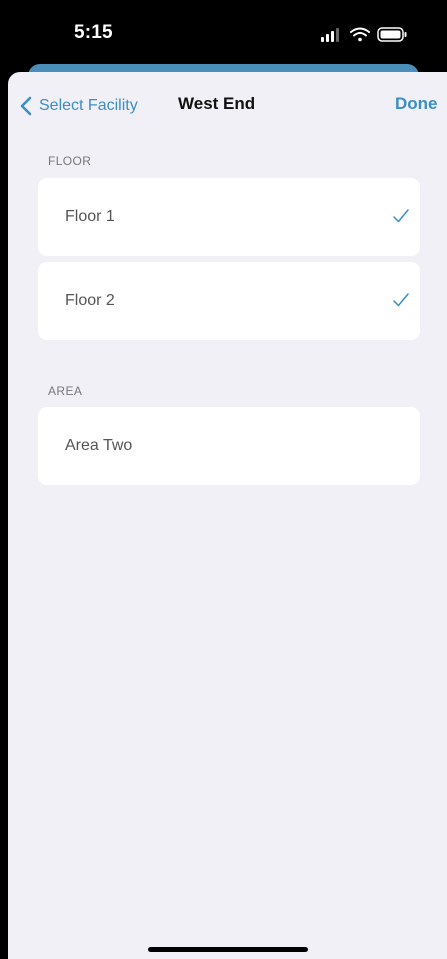 The image size is (447, 959). What do you see at coordinates (99, 445) in the screenshot?
I see `list-item-label: Area Two` at bounding box center [99, 445].